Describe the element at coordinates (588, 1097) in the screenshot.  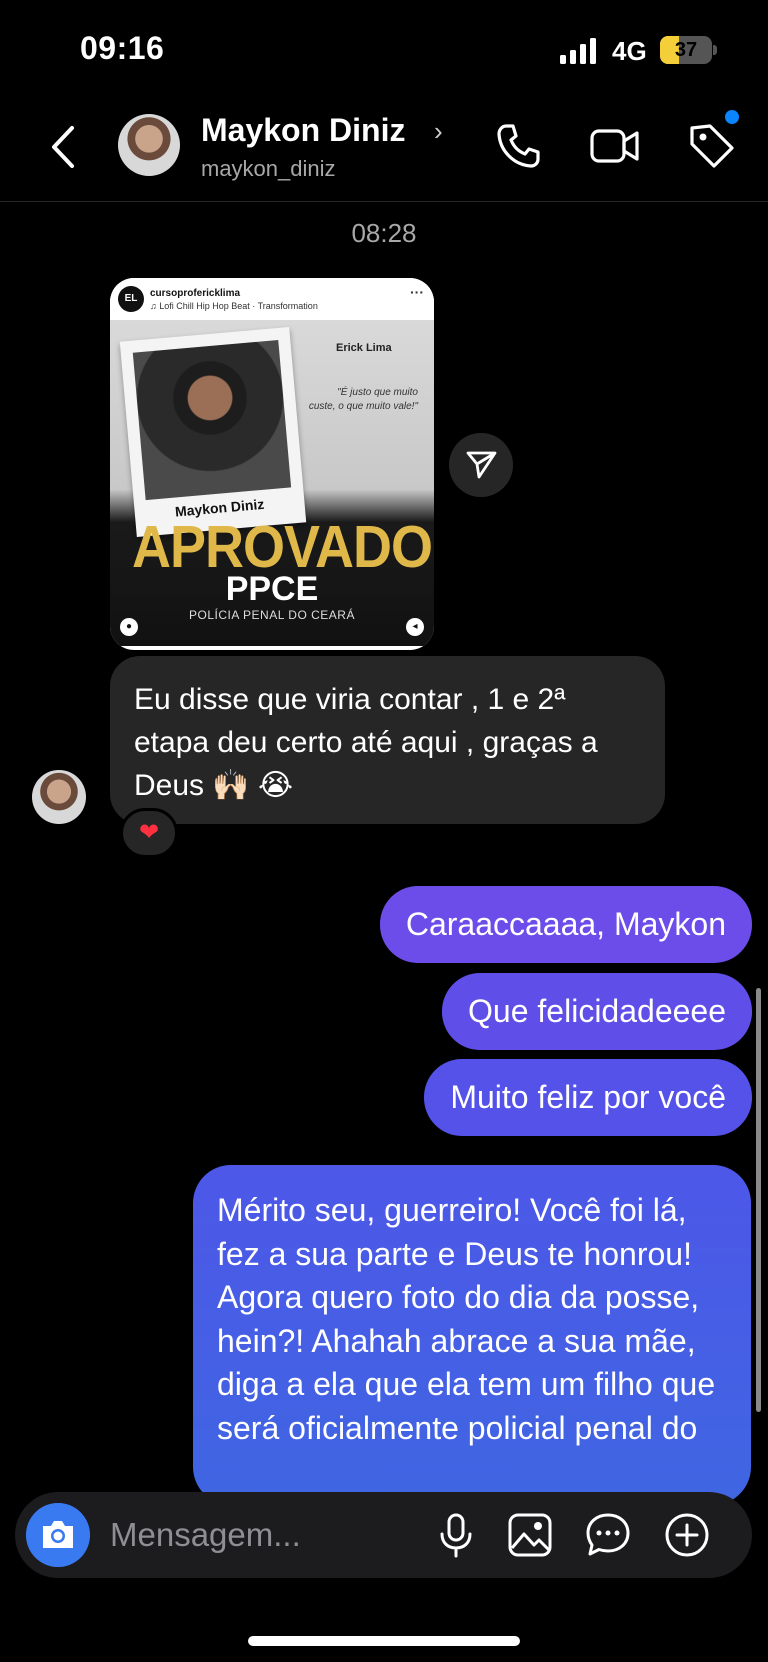
I see `outgoing-message: Muito feliz por você` at that location.